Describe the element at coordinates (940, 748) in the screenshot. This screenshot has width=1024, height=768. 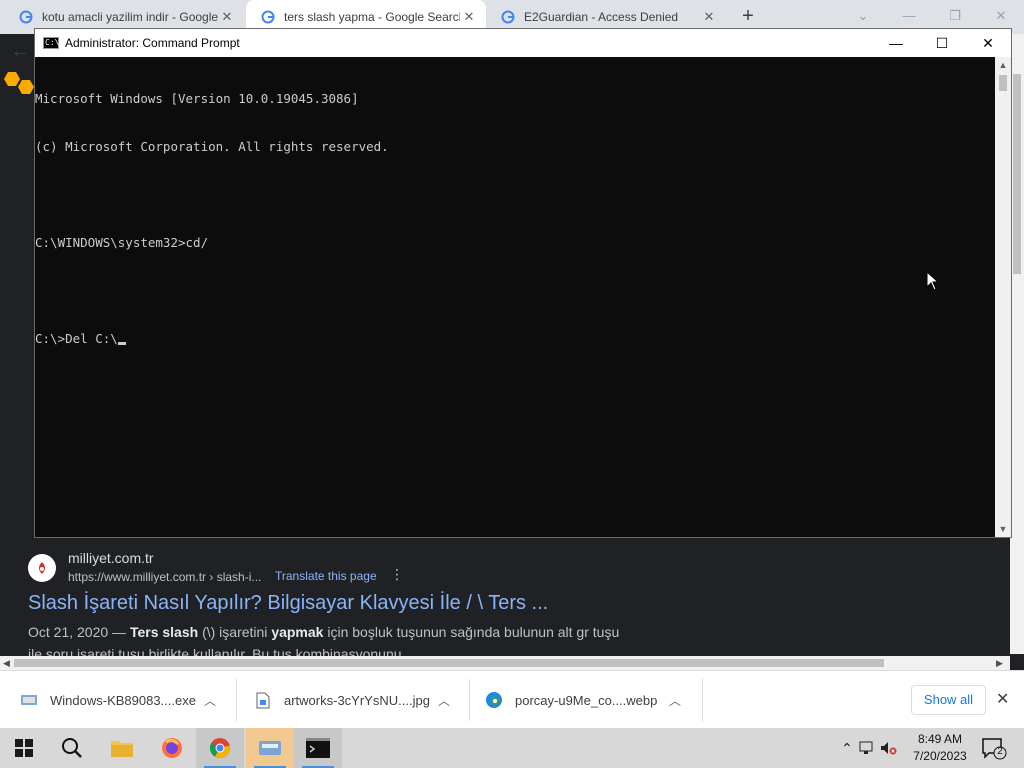
I see `clock: 8:49 AM 7/20/2023` at that location.